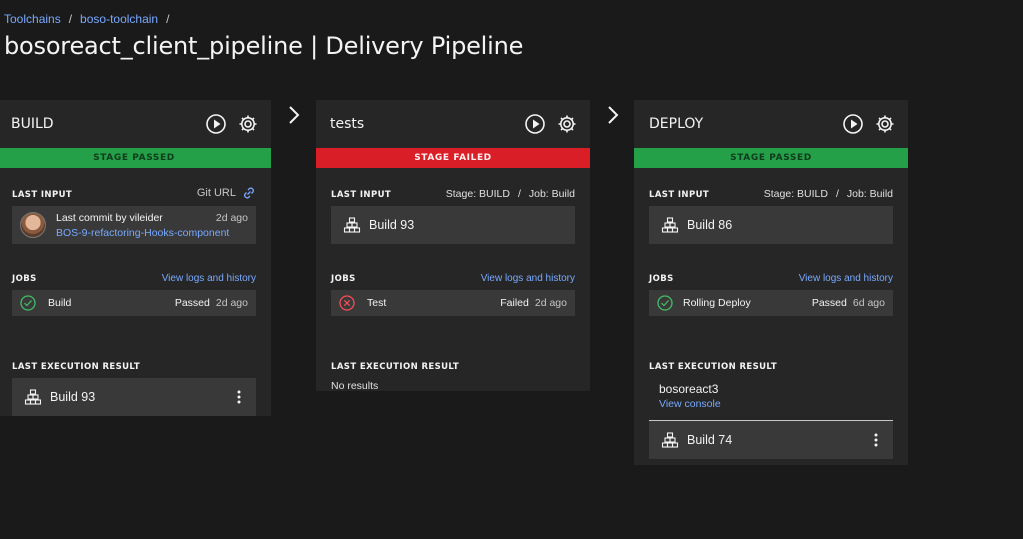 This screenshot has height=539, width=1023. What do you see at coordinates (60, 303) in the screenshot?
I see `job-name: Build` at bounding box center [60, 303].